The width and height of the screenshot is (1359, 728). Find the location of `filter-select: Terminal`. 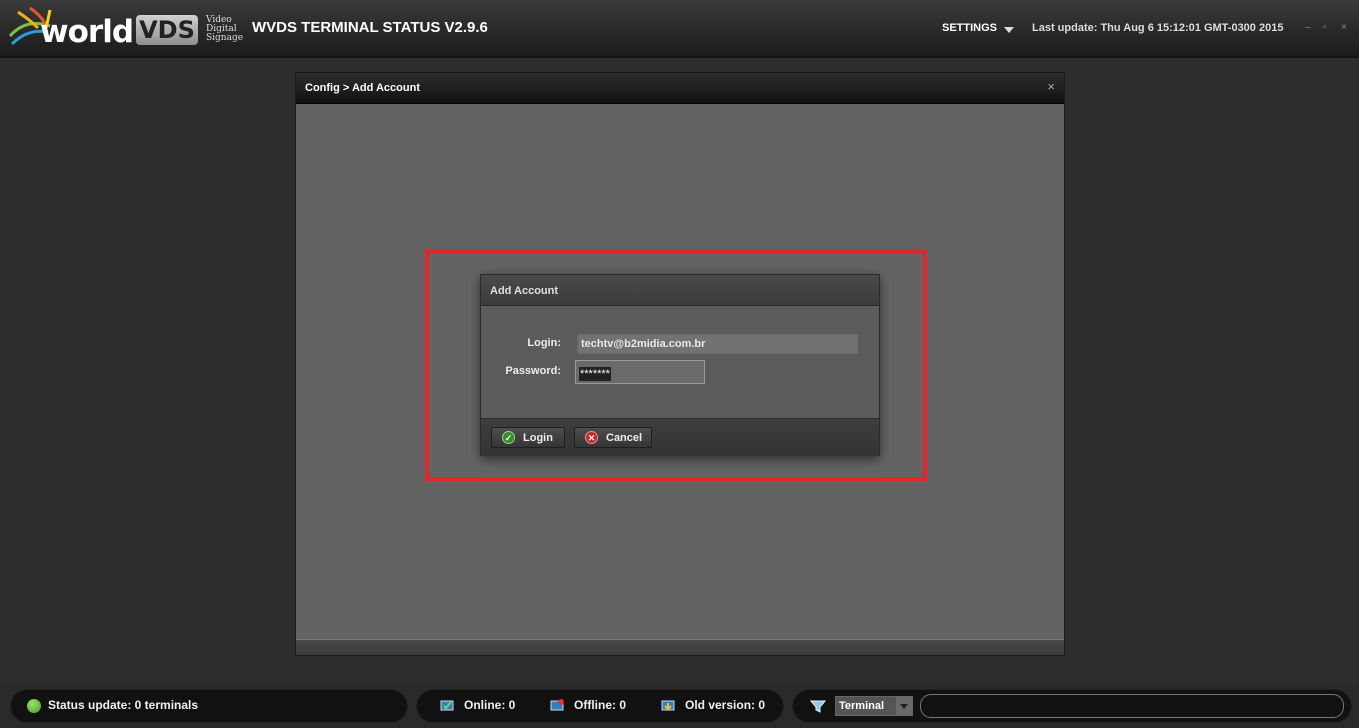

filter-select: Terminal is located at coordinates (874, 706).